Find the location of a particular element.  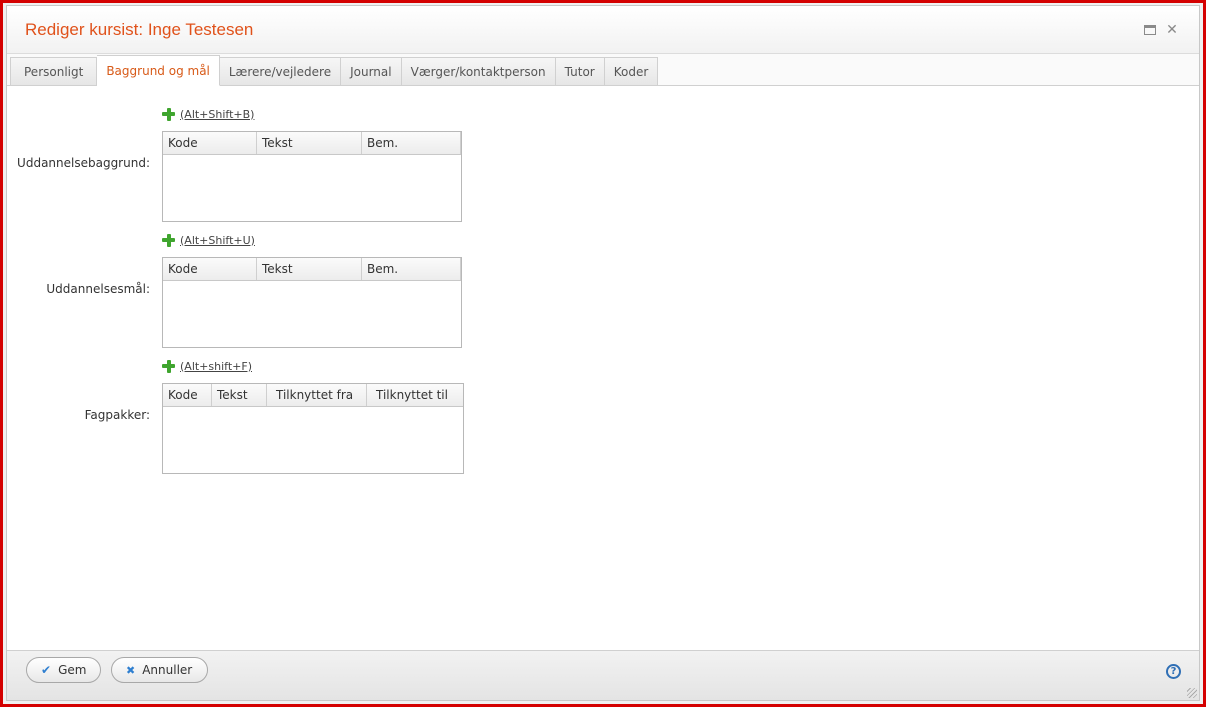

tab-personligt: Personligt is located at coordinates (54, 71).